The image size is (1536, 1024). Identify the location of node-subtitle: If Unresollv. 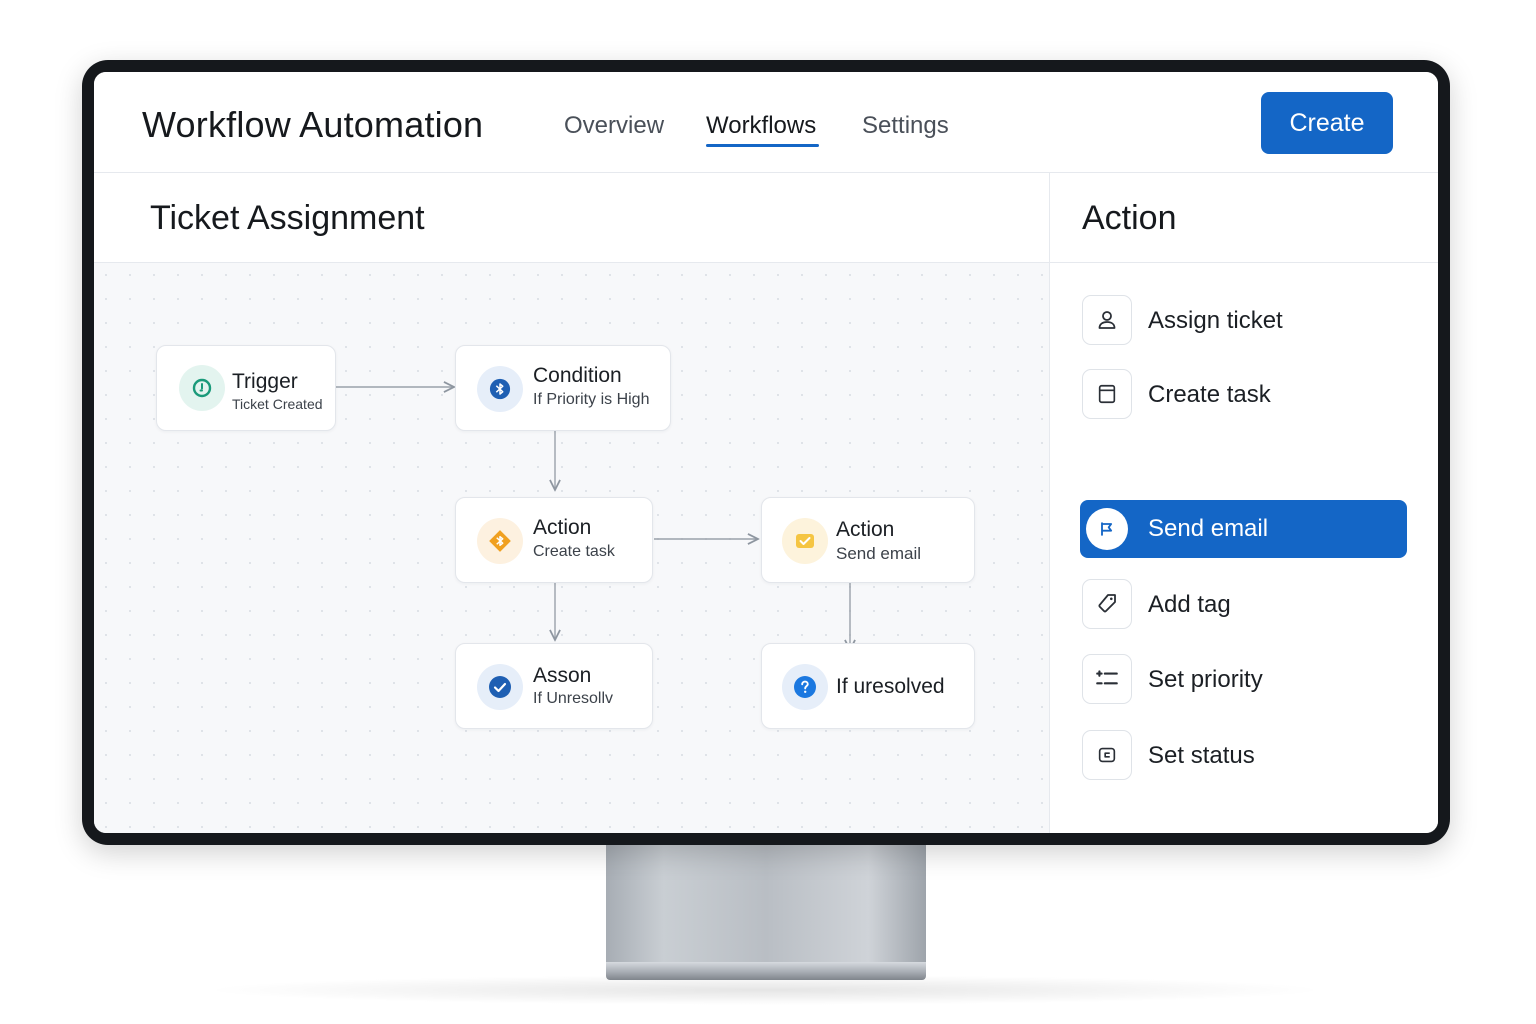
(573, 698).